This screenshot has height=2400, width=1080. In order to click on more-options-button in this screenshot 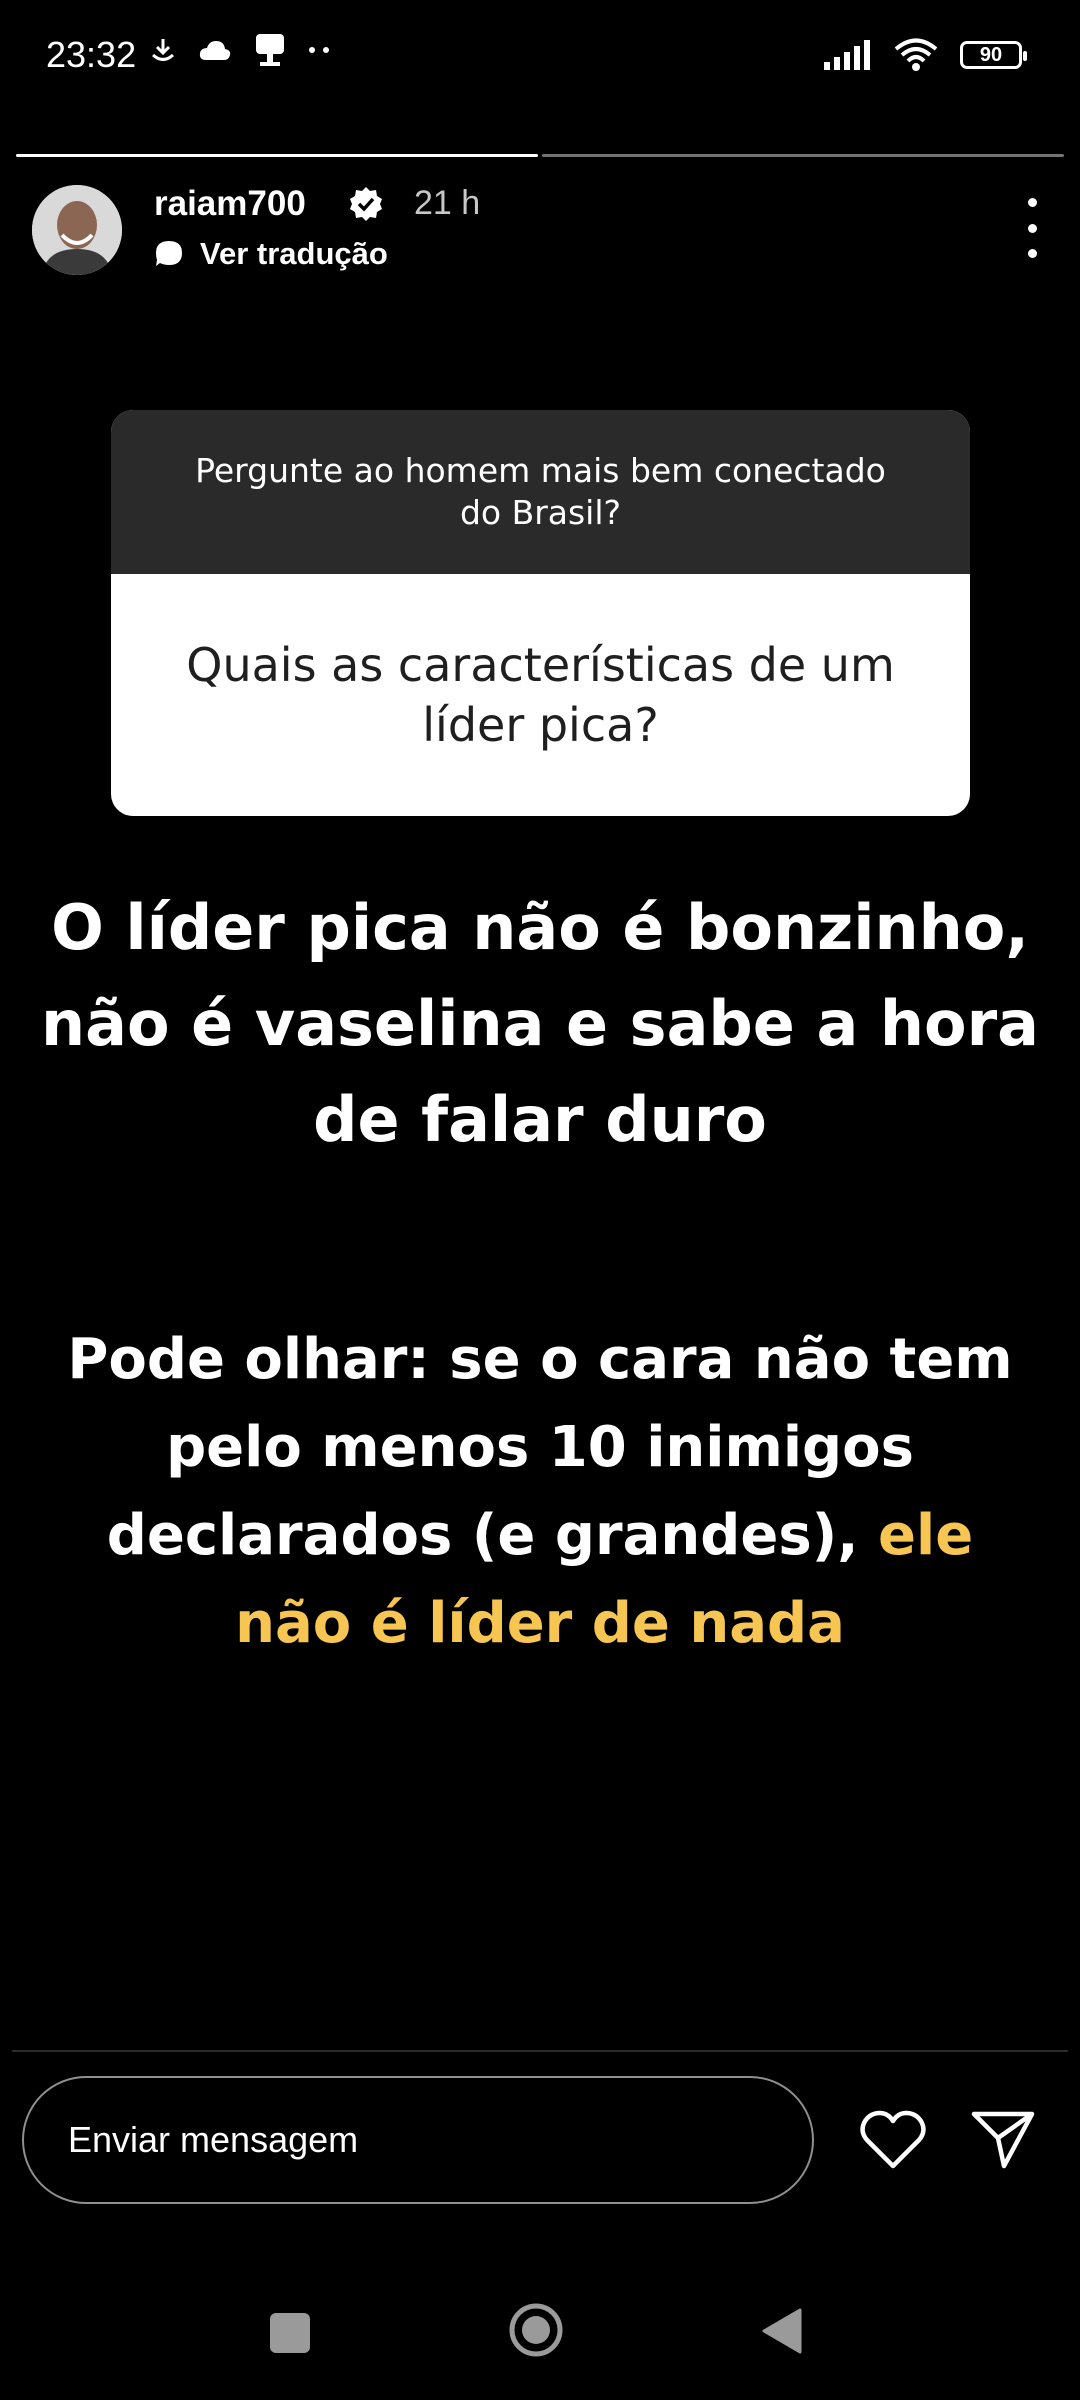, I will do `click(1032, 228)`.